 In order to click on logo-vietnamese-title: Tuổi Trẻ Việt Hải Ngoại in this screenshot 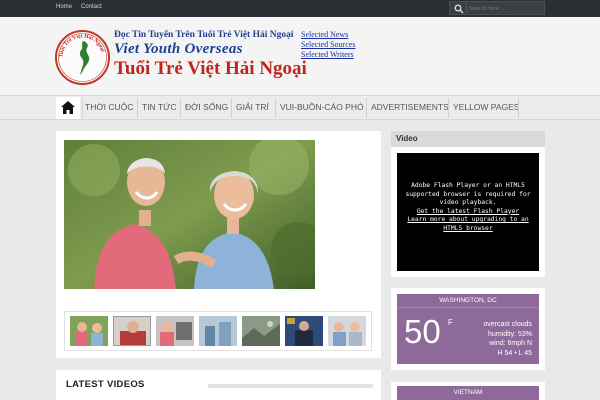, I will do `click(210, 69)`.